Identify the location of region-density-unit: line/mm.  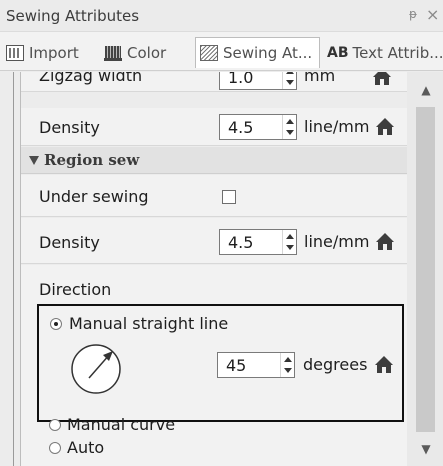
(337, 241).